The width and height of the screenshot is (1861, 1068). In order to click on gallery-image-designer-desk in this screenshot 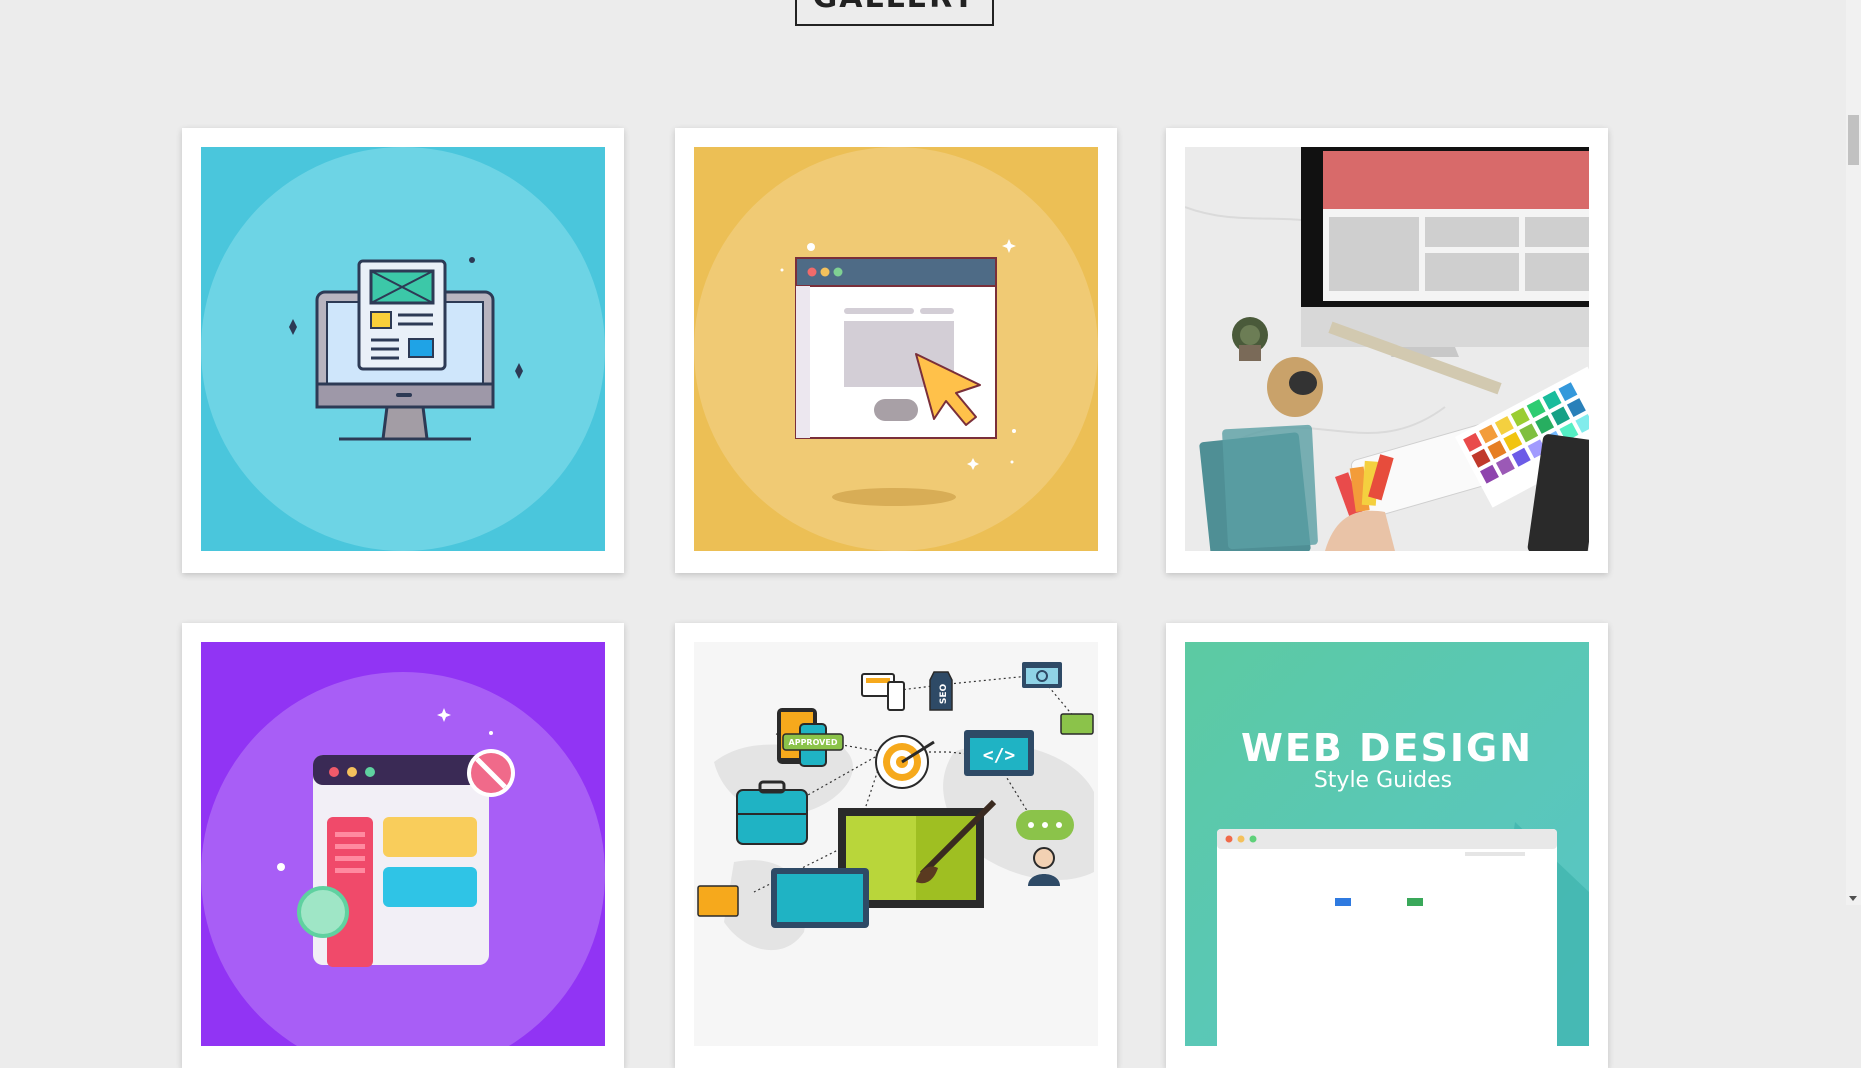, I will do `click(1387, 349)`.